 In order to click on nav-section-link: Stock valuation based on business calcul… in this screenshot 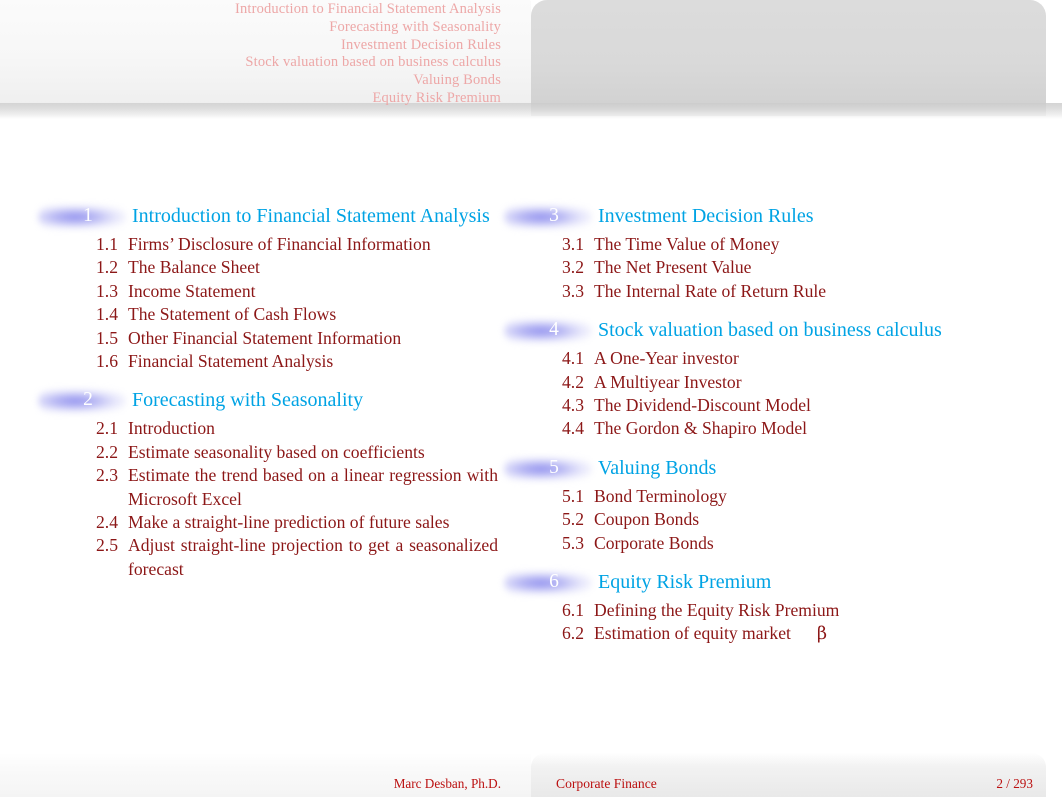, I will do `click(250, 63)`.